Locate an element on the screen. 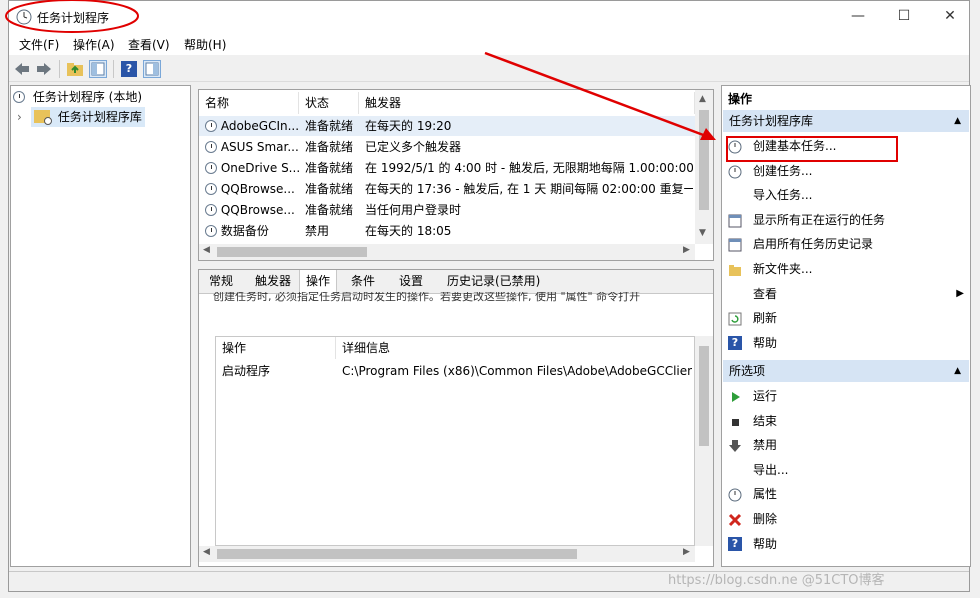  annotation-circle is located at coordinates (72, 16).